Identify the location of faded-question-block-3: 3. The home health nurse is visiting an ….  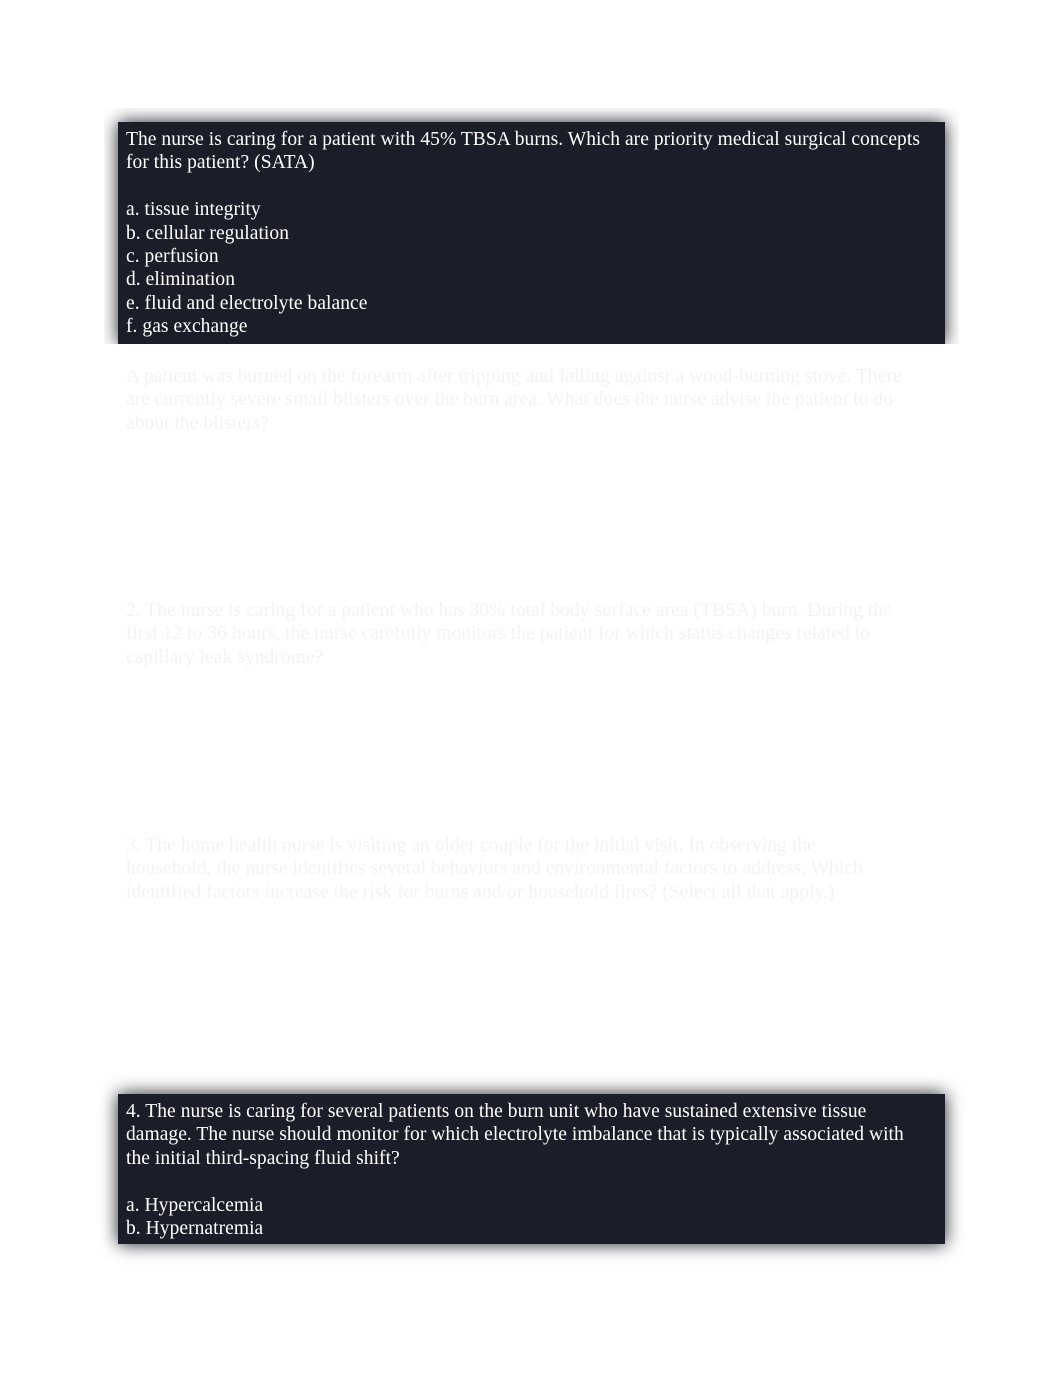
(516, 869).